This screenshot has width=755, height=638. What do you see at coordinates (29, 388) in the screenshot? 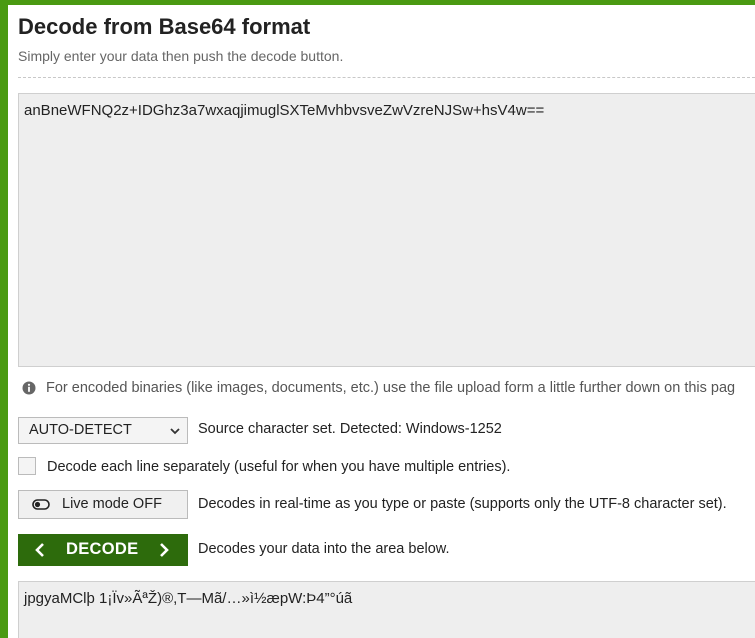
I see `info-icon` at bounding box center [29, 388].